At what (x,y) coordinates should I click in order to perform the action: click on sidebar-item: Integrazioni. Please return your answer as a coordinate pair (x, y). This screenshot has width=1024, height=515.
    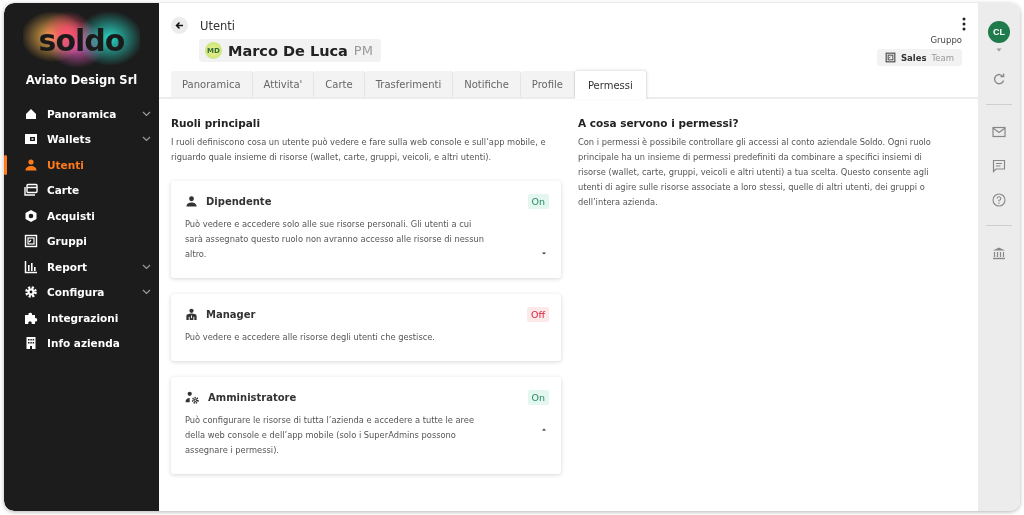
    Looking at the image, I should click on (81, 318).